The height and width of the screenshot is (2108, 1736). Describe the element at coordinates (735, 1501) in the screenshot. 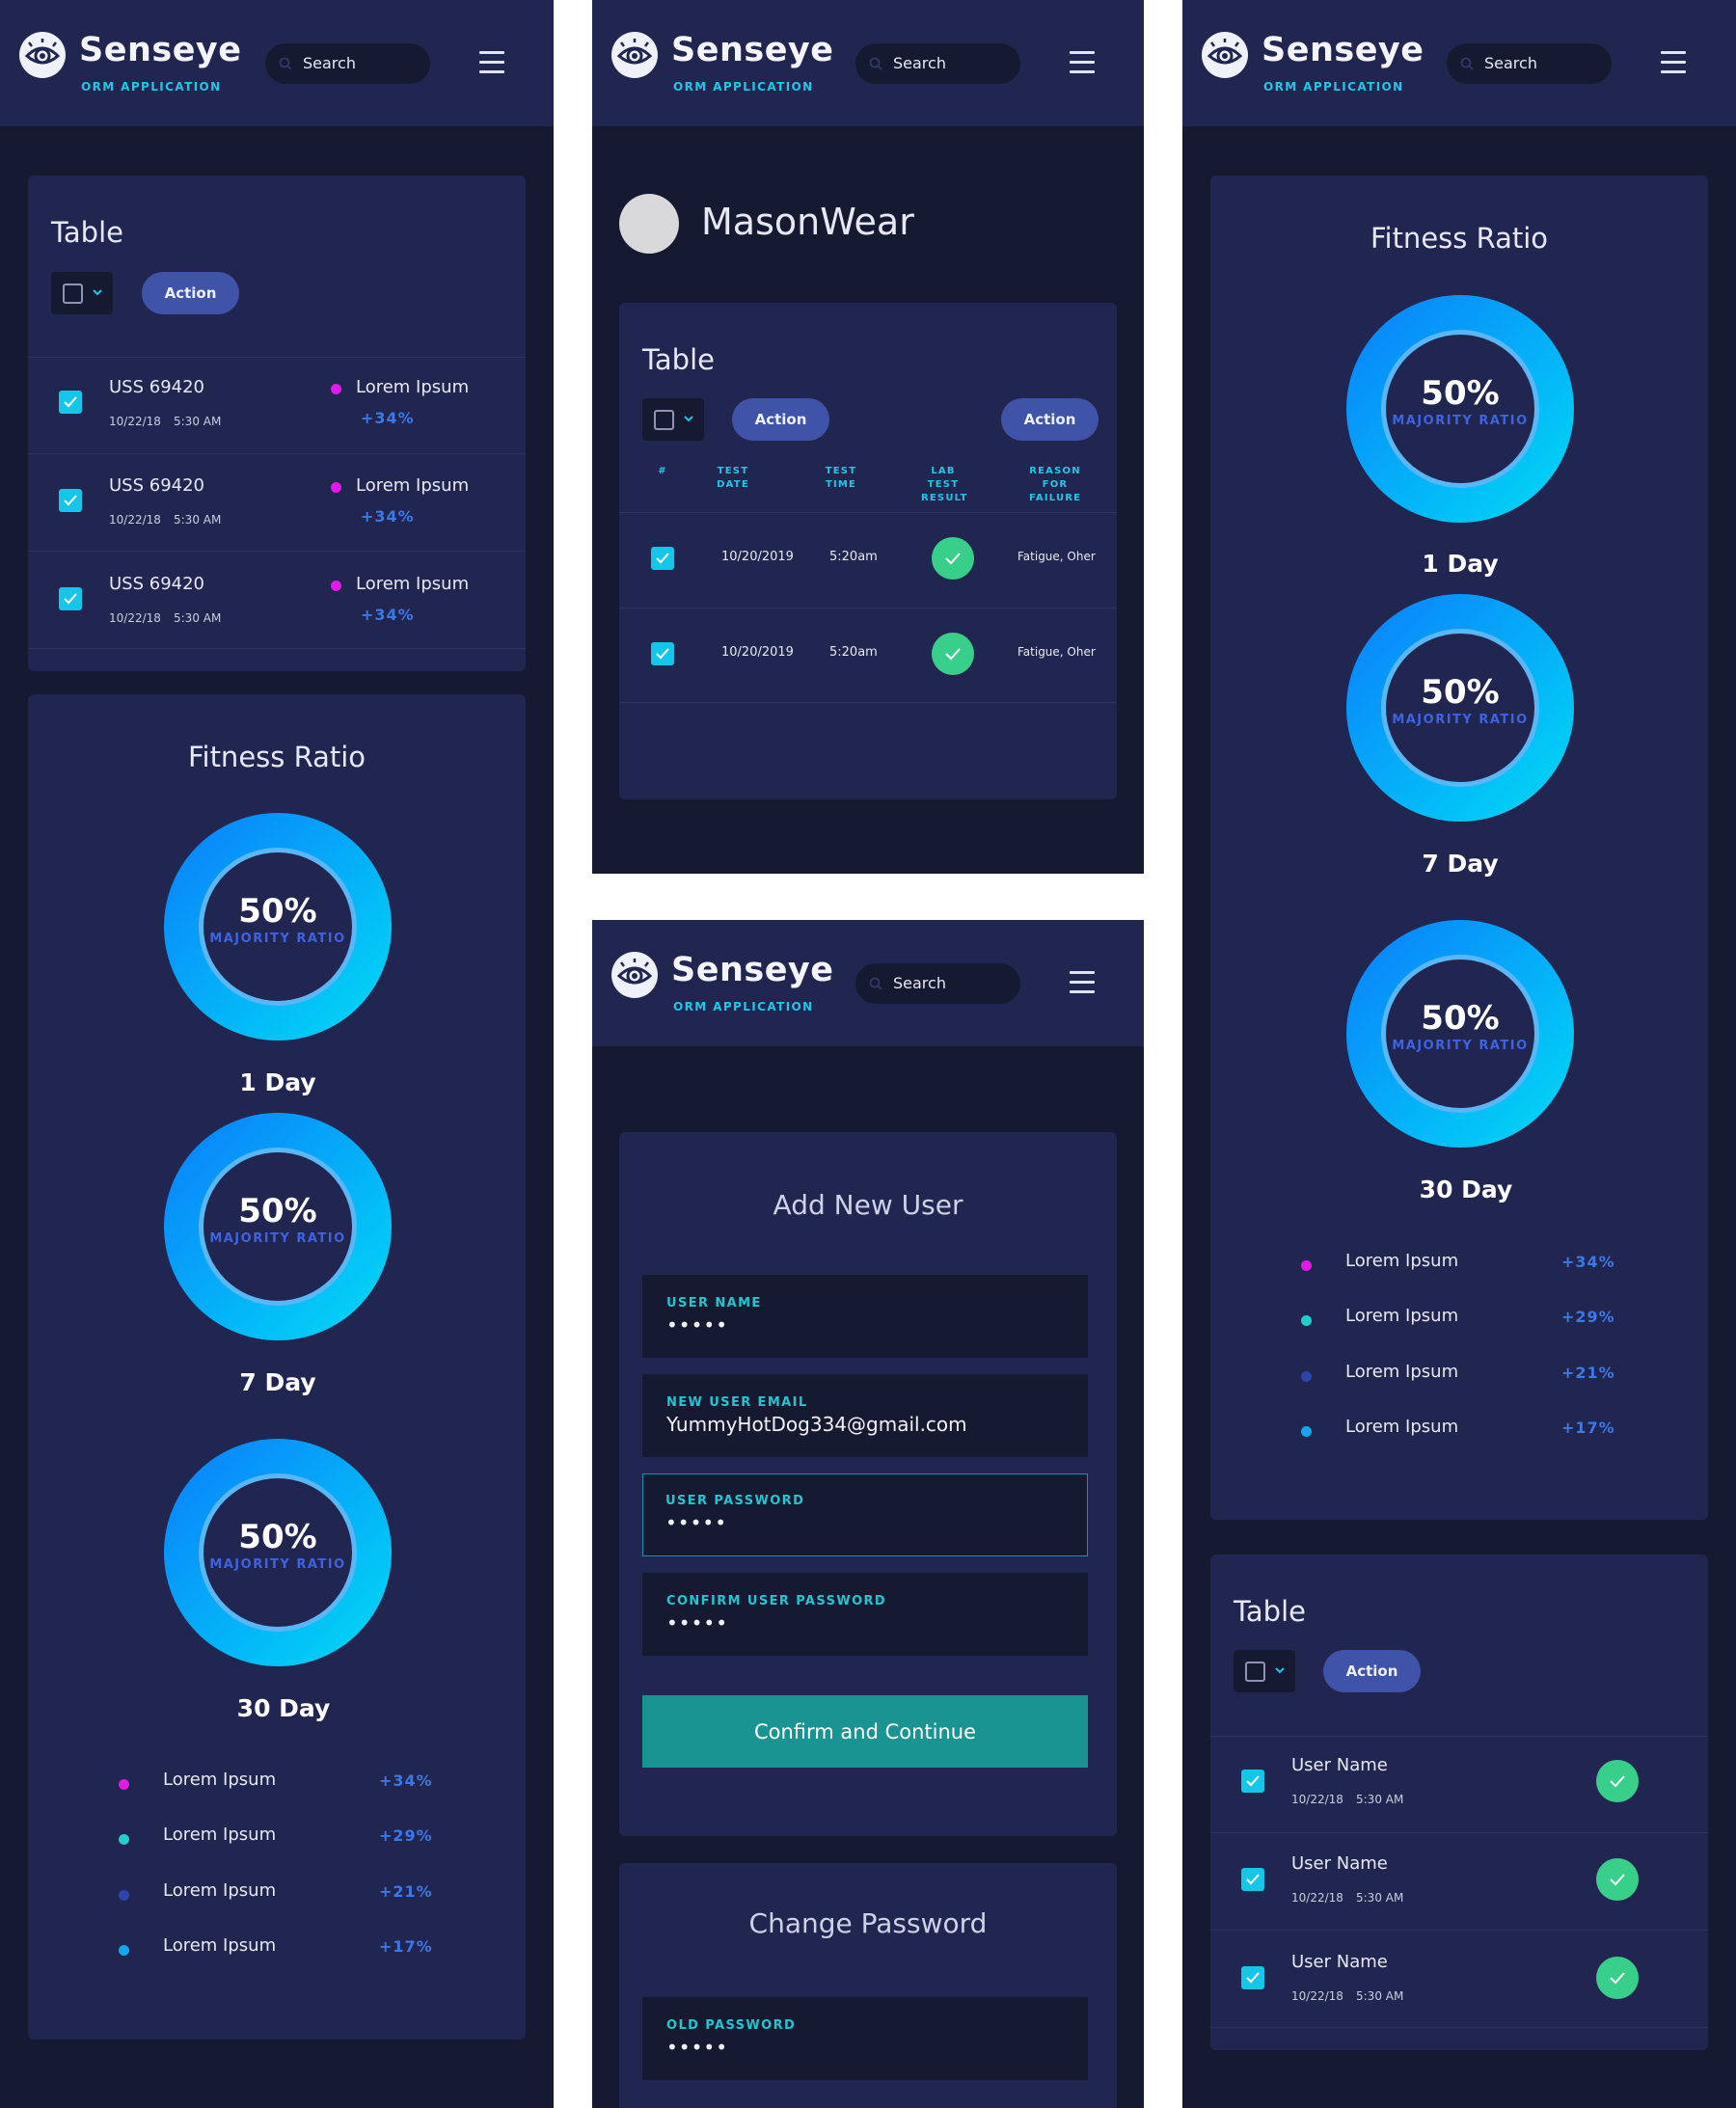

I see `field-label: USER PASSWORD` at that location.